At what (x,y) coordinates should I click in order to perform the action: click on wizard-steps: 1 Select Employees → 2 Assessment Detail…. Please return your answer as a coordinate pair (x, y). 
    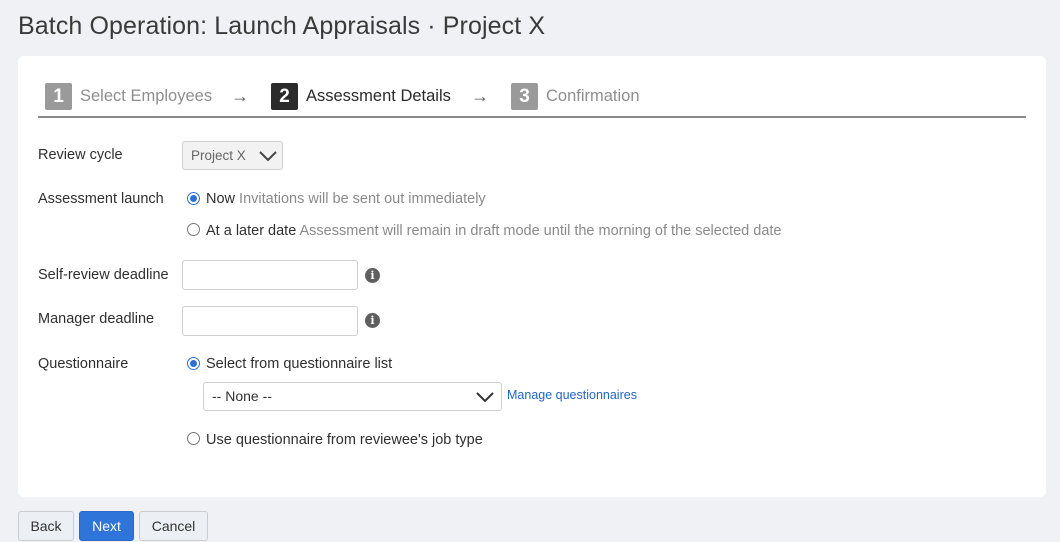
    Looking at the image, I should click on (532, 99).